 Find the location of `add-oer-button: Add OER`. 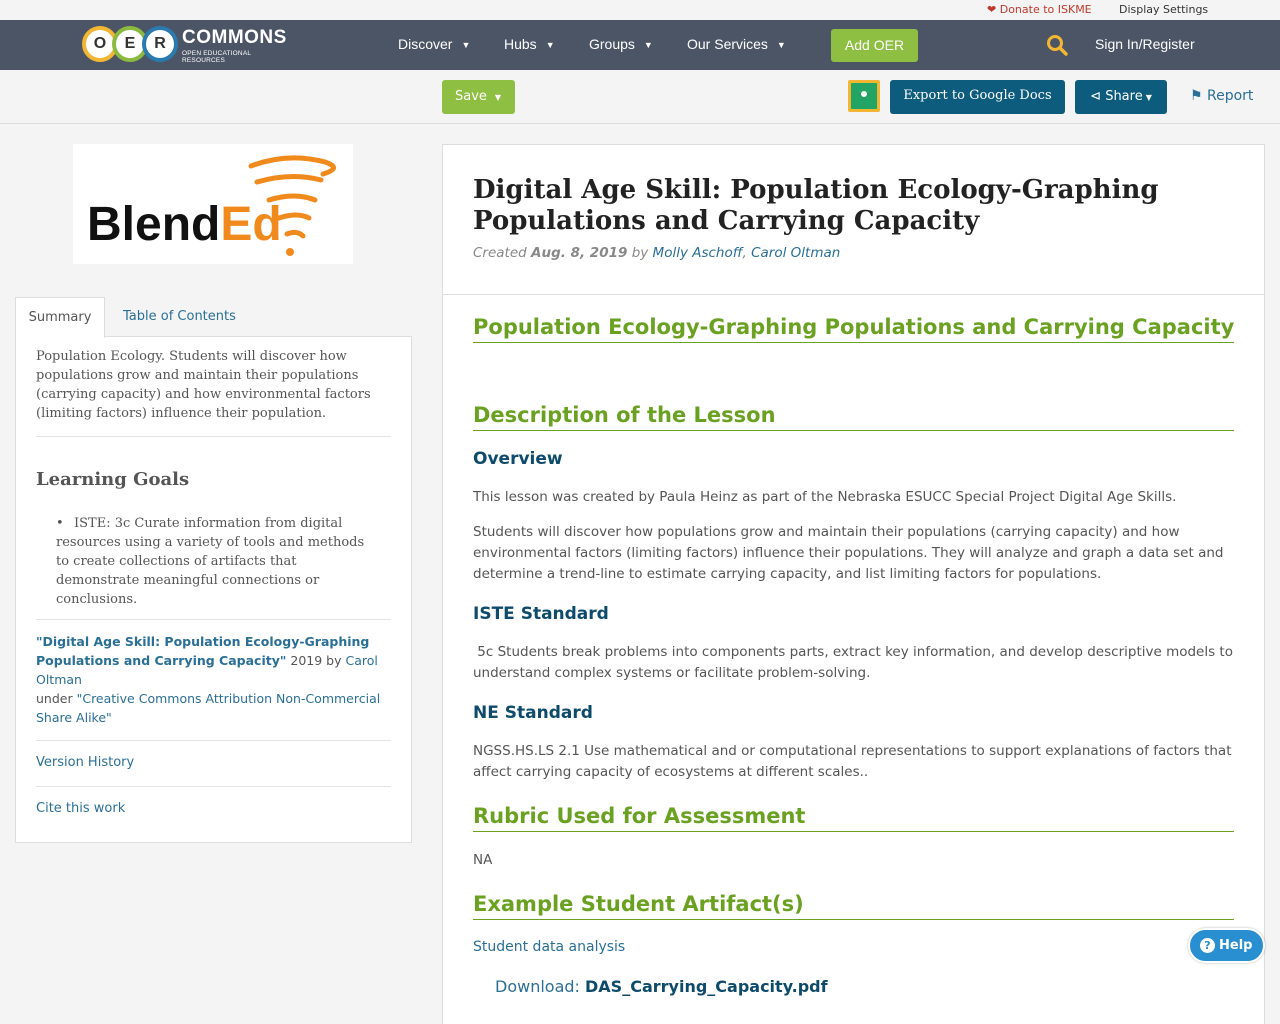

add-oer-button: Add OER is located at coordinates (874, 45).